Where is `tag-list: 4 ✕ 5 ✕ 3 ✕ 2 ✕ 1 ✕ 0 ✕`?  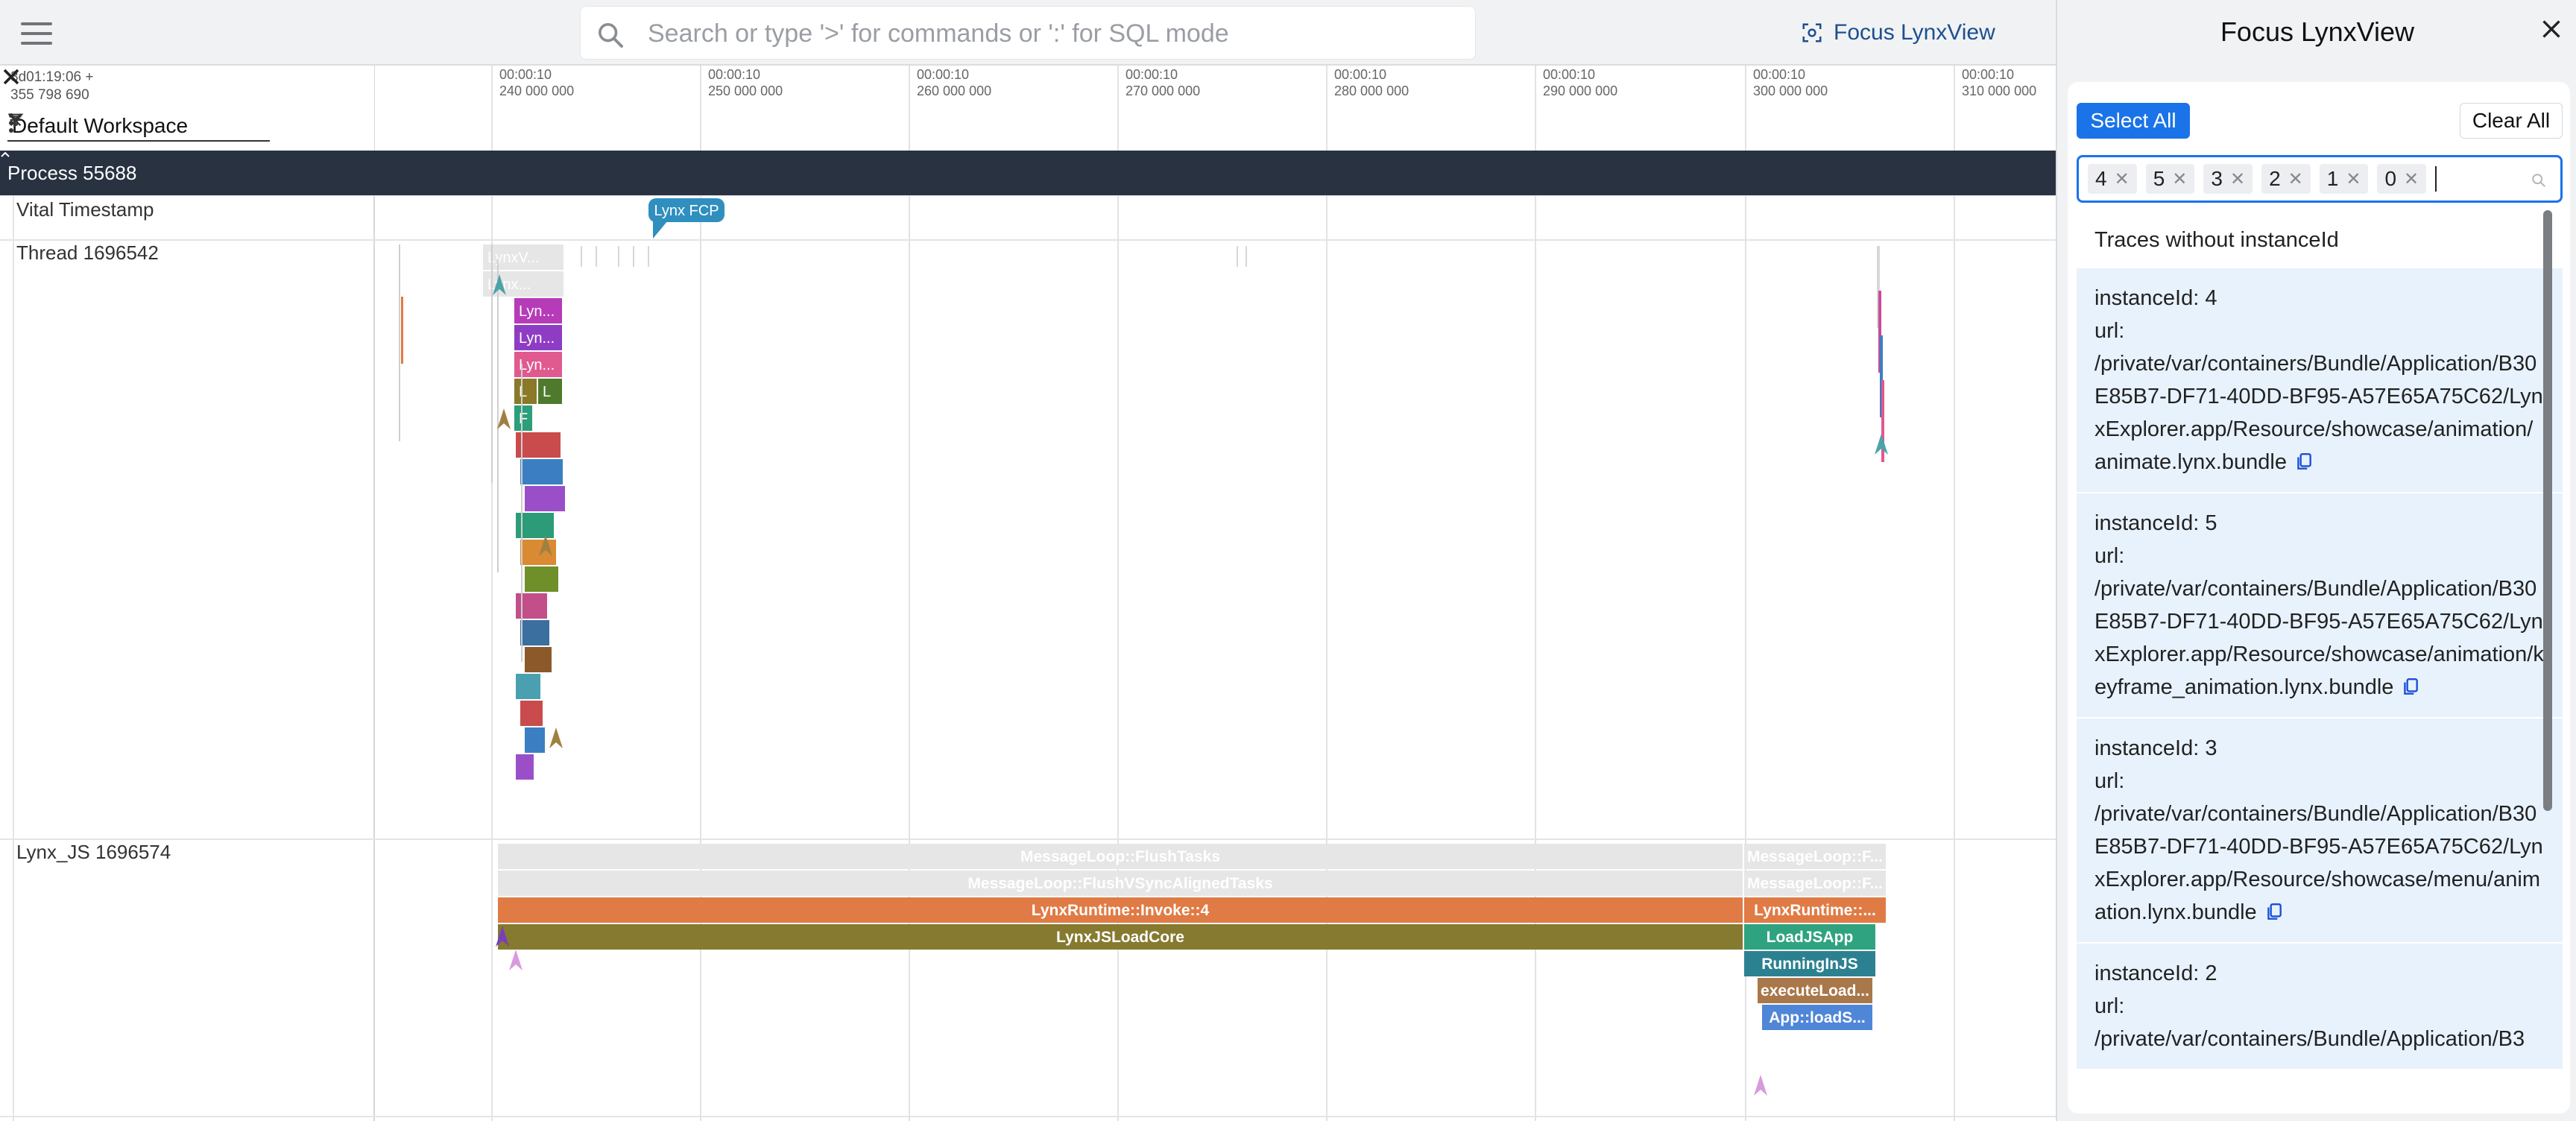
tag-list: 4 ✕ 5 ✕ 3 ✕ 2 ✕ 1 ✕ 0 ✕ is located at coordinates (2258, 179).